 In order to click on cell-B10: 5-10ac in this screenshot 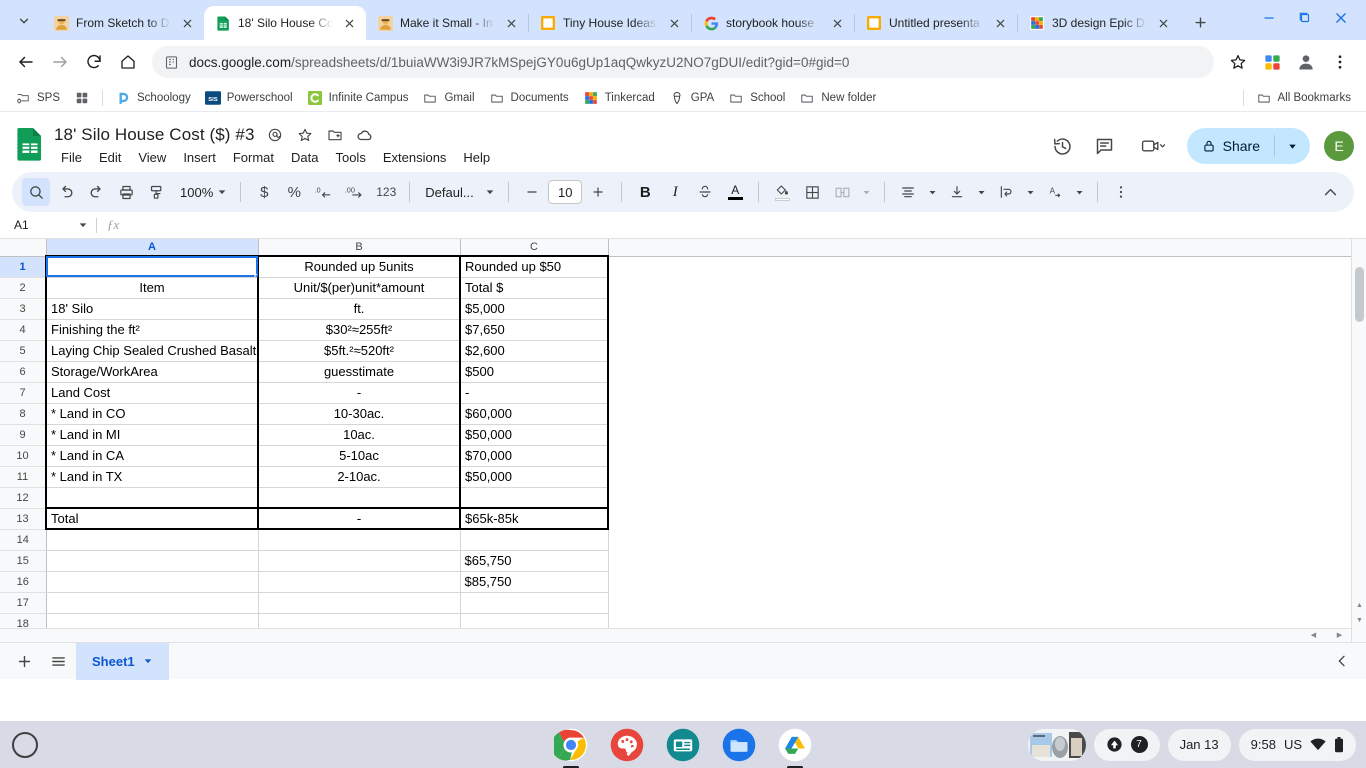, I will do `click(359, 456)`.